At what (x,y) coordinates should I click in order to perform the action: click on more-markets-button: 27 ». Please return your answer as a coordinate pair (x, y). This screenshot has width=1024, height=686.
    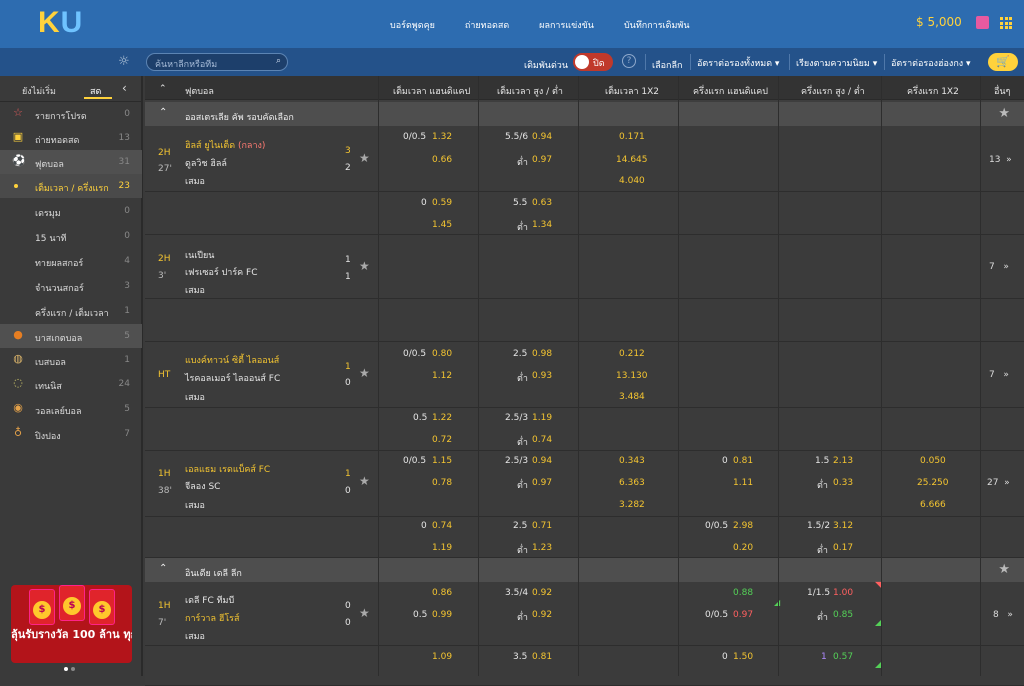
    Looking at the image, I should click on (998, 483).